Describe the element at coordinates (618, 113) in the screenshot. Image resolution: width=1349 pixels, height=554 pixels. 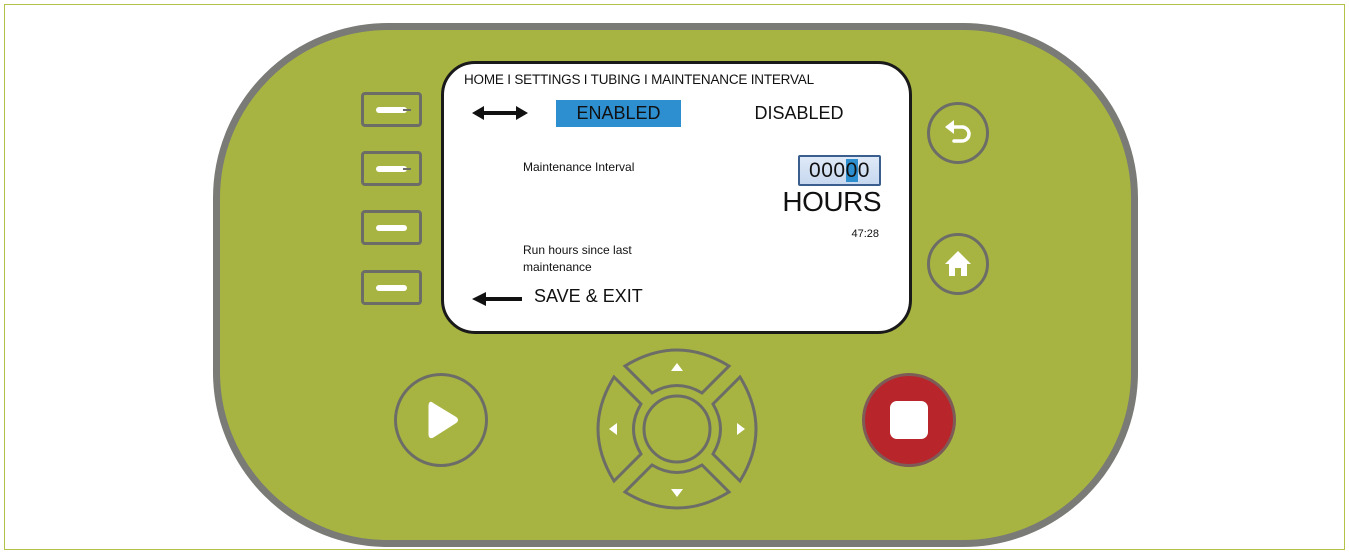
I see `option-enabled: ENABLED` at that location.